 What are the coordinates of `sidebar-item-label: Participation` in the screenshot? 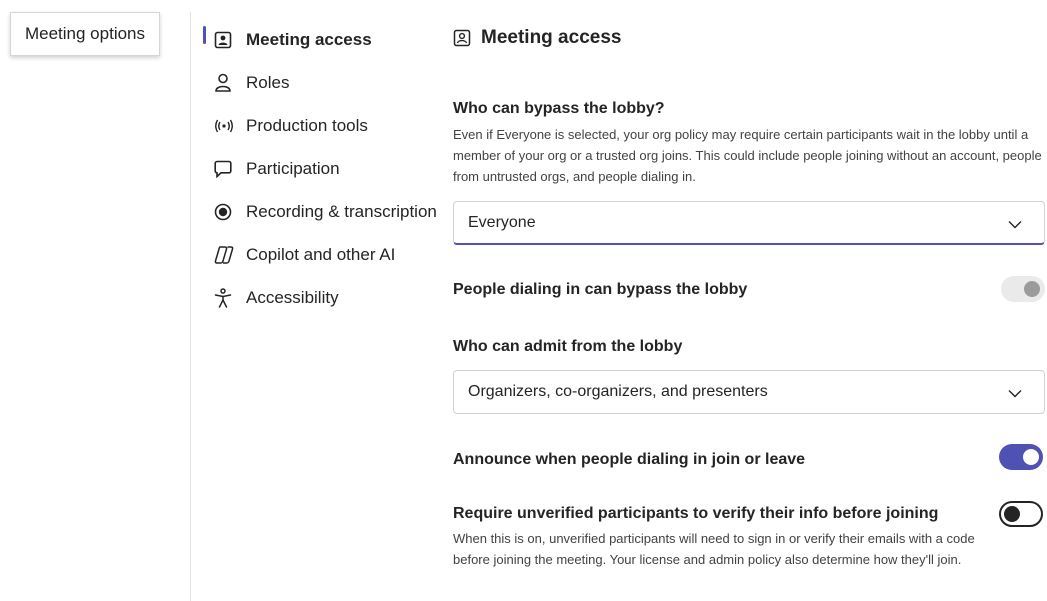 It's located at (293, 168).